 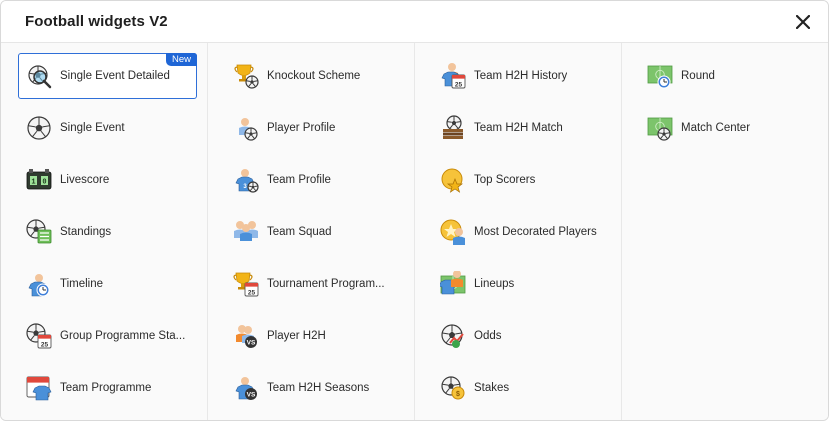 What do you see at coordinates (453, 388) in the screenshot?
I see `ball-coin-icon: $` at bounding box center [453, 388].